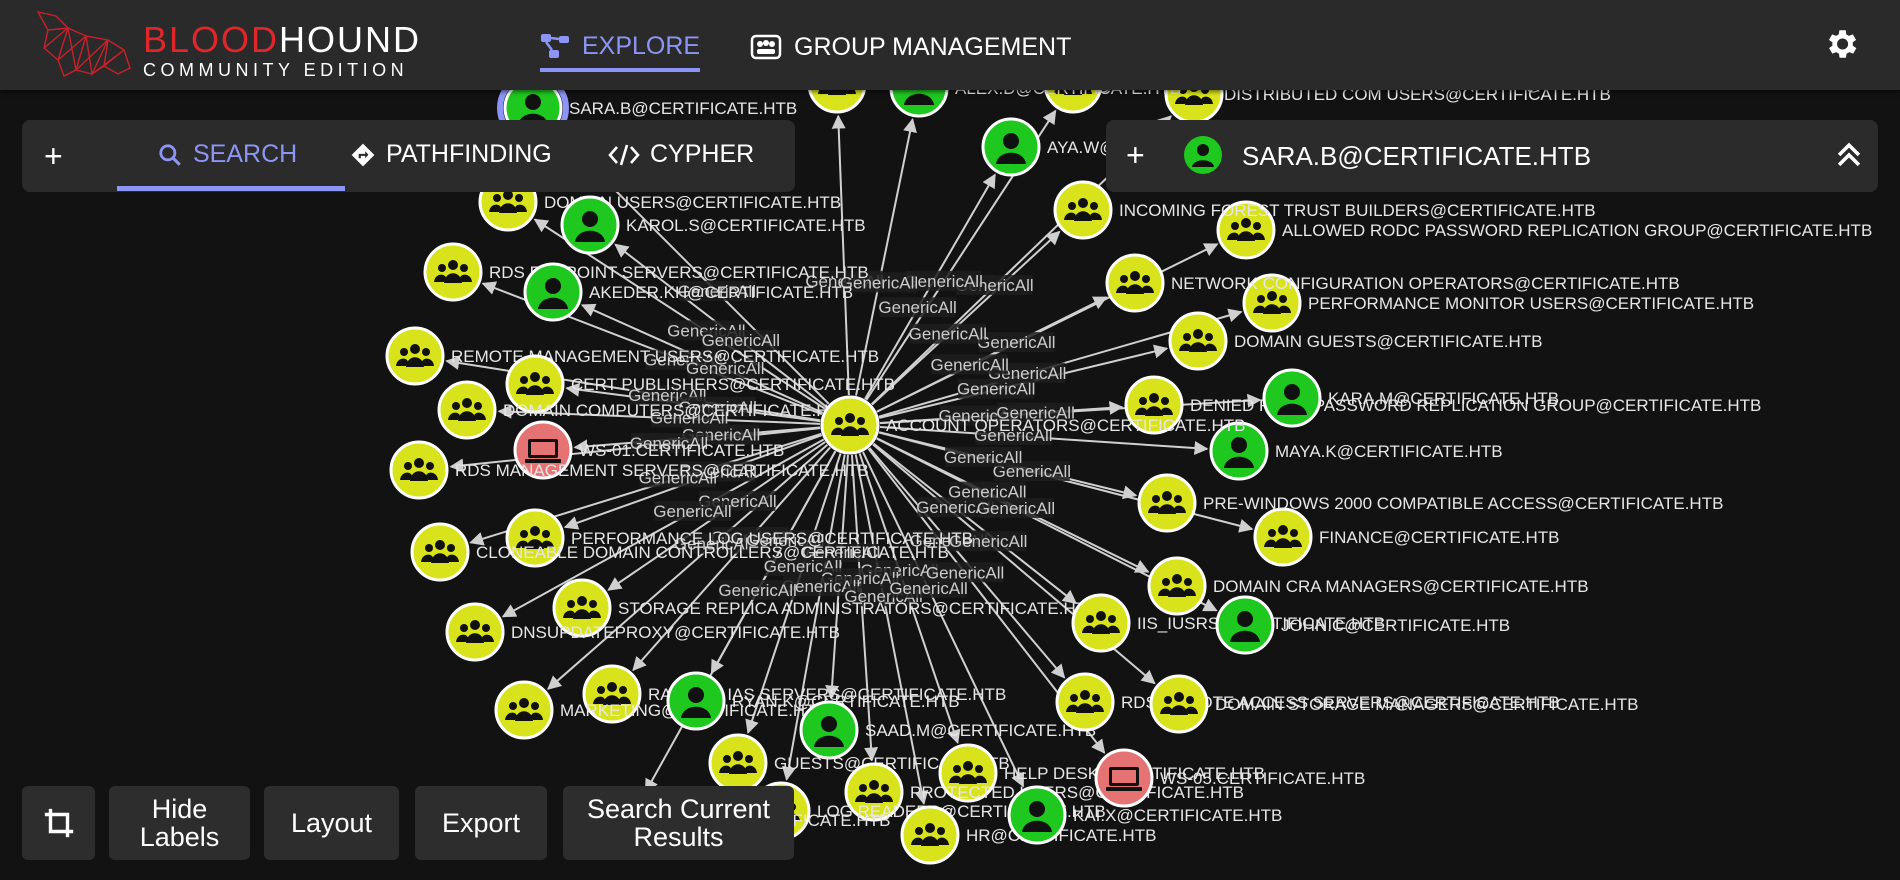 This screenshot has height=880, width=1900. What do you see at coordinates (733, 384) in the screenshot?
I see `graph-node-label: CERT PUBLISHERS@CERTIFICATE.HTB` at bounding box center [733, 384].